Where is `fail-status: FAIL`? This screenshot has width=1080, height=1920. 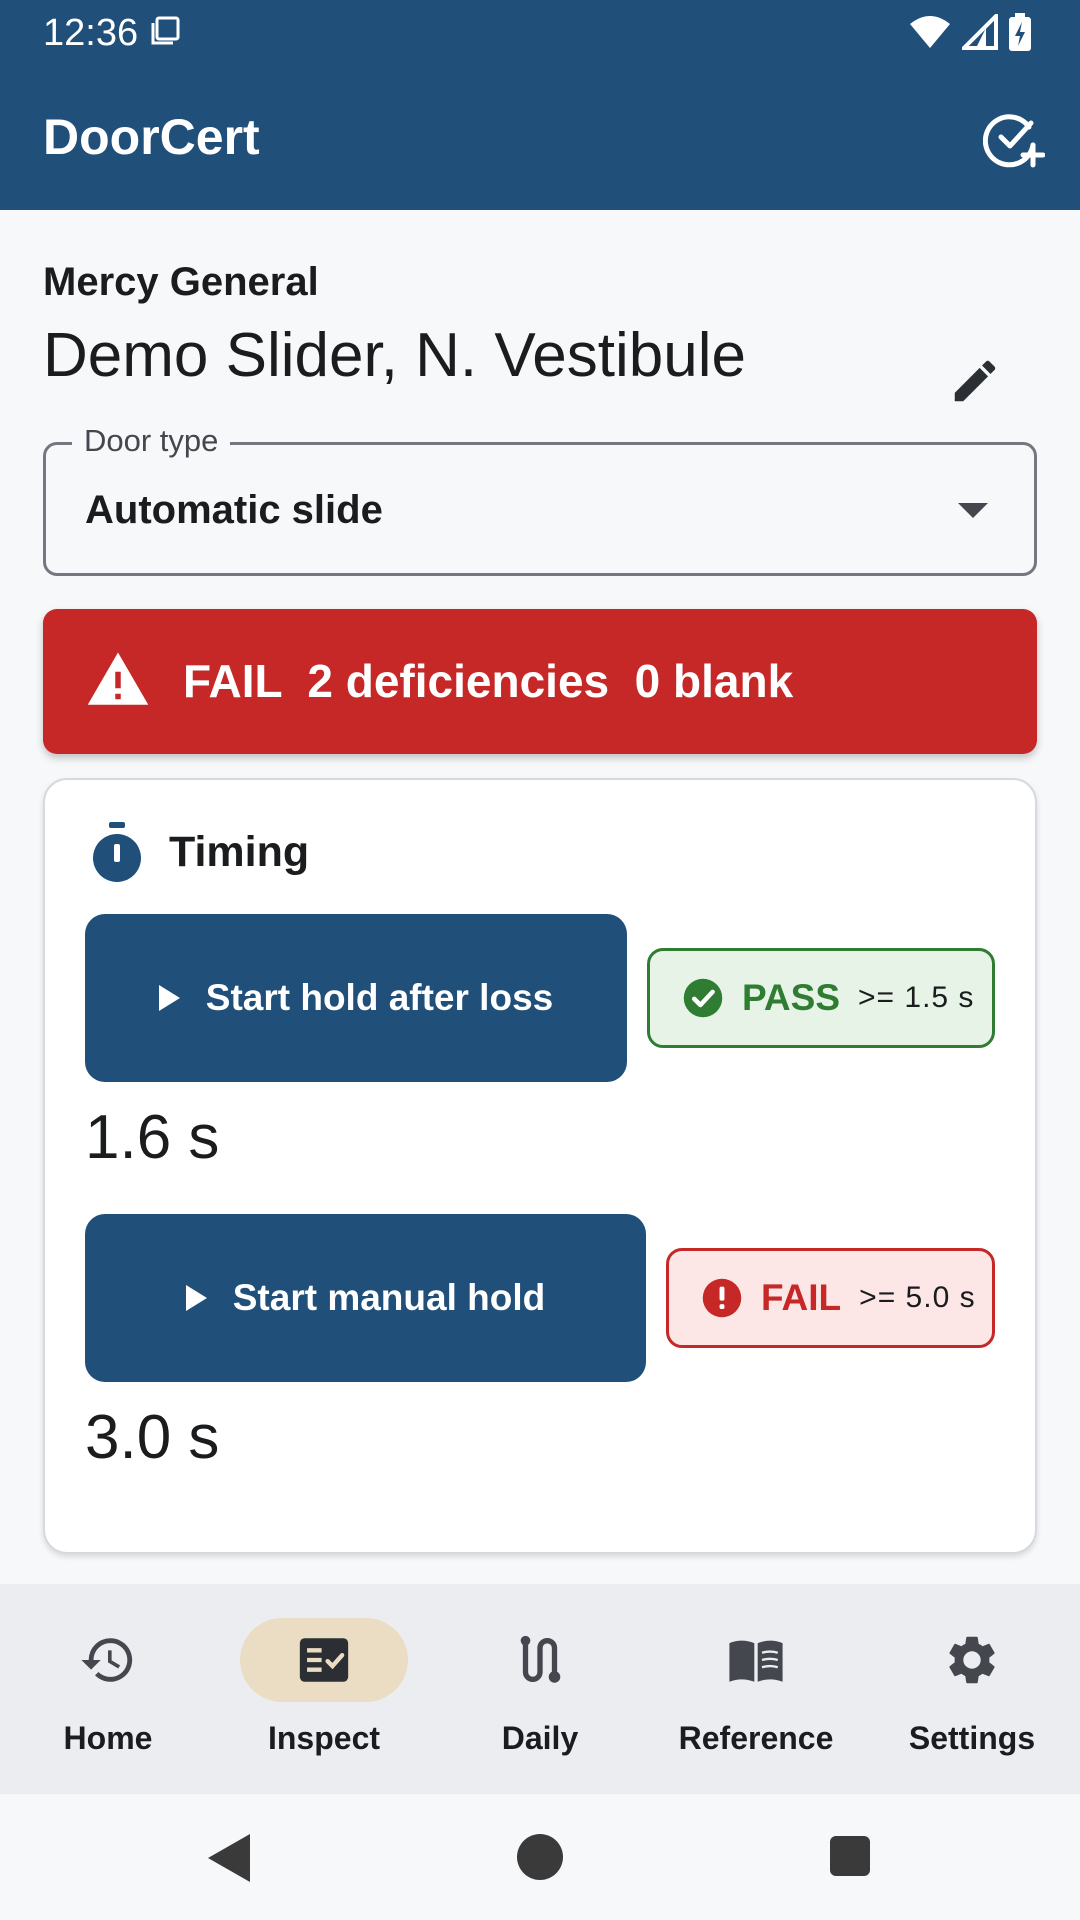
fail-status: FAIL is located at coordinates (801, 1297).